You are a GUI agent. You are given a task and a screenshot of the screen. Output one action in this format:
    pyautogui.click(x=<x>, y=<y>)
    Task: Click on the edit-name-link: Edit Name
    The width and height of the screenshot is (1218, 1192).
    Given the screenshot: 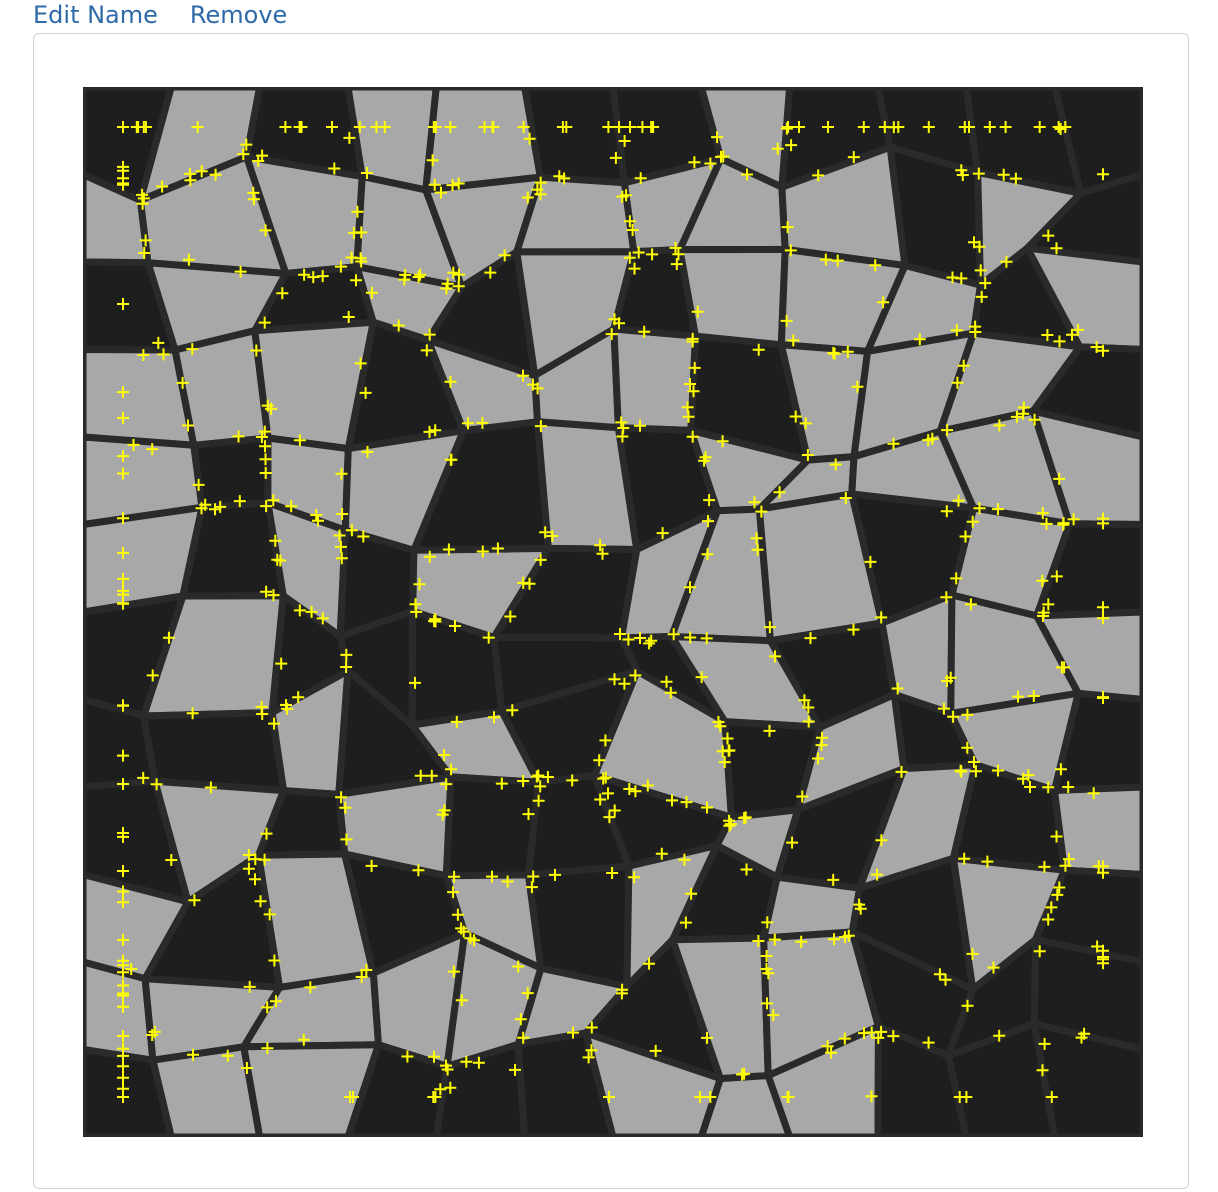 What is the action you would take?
    pyautogui.click(x=95, y=15)
    